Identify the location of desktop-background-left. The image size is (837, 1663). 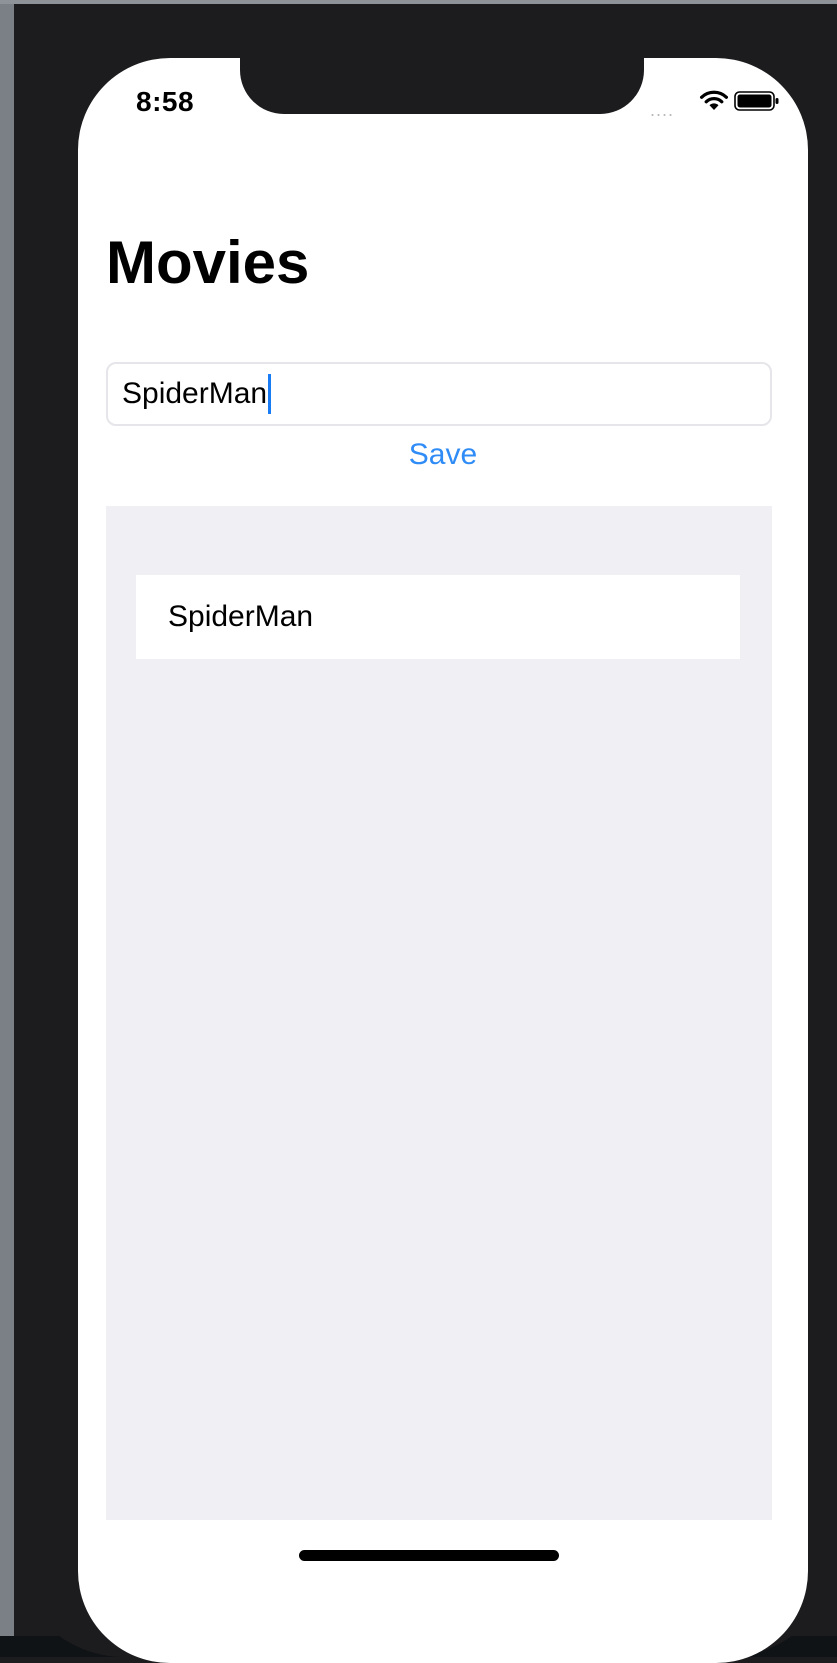
(7, 828).